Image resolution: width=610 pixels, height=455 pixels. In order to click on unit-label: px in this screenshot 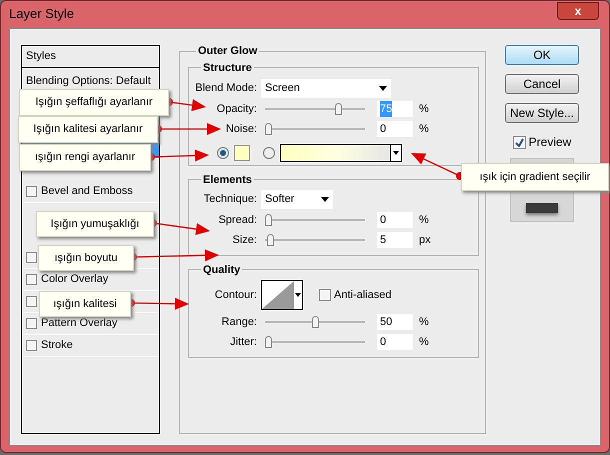, I will do `click(425, 240)`.